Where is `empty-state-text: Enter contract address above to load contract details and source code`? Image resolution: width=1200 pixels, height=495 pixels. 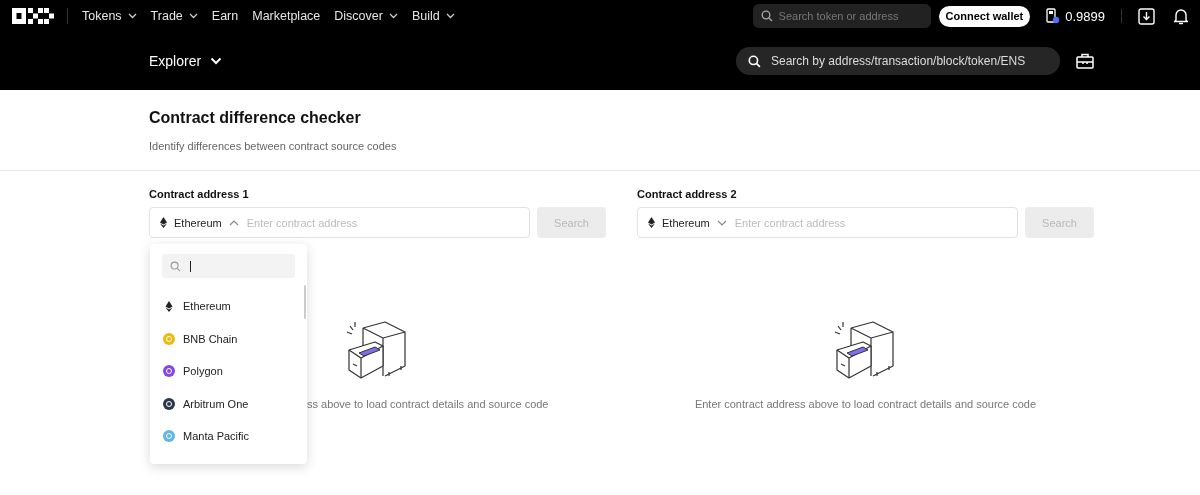
empty-state-text: Enter contract address above to load contract details and source code is located at coordinates (865, 404).